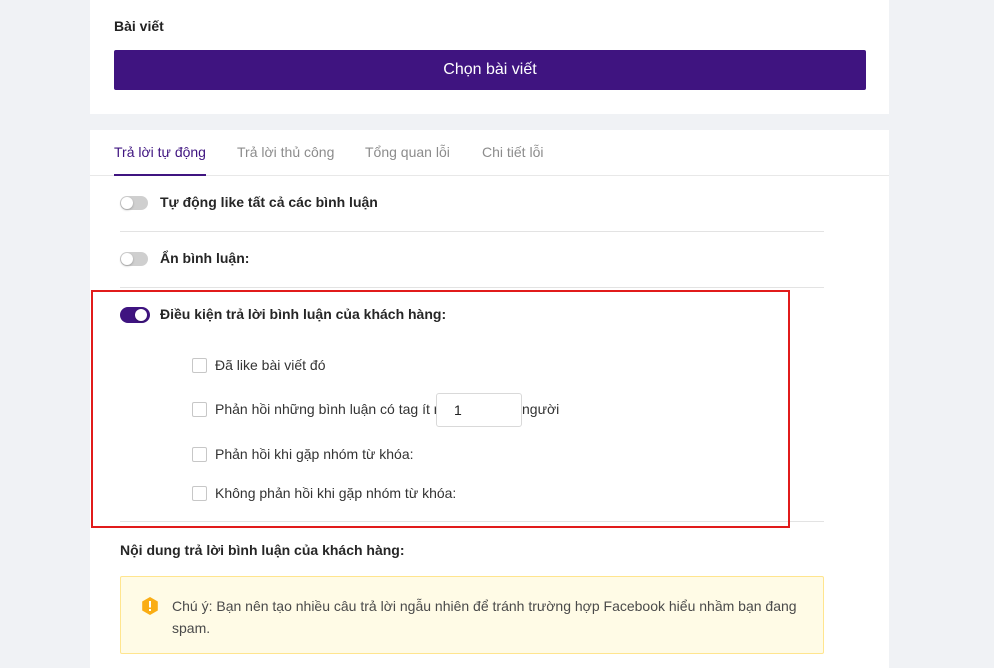 The image size is (994, 668). What do you see at coordinates (941, 334) in the screenshot?
I see `right-empty-area` at bounding box center [941, 334].